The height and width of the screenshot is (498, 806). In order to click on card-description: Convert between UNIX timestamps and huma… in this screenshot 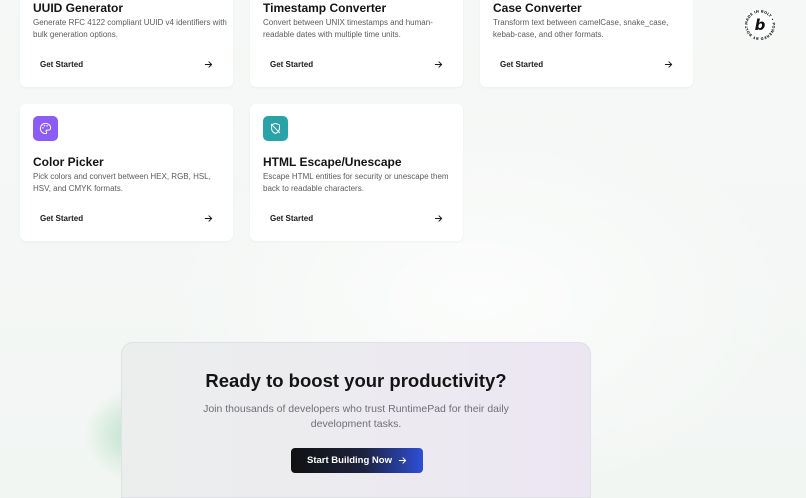, I will do `click(348, 28)`.